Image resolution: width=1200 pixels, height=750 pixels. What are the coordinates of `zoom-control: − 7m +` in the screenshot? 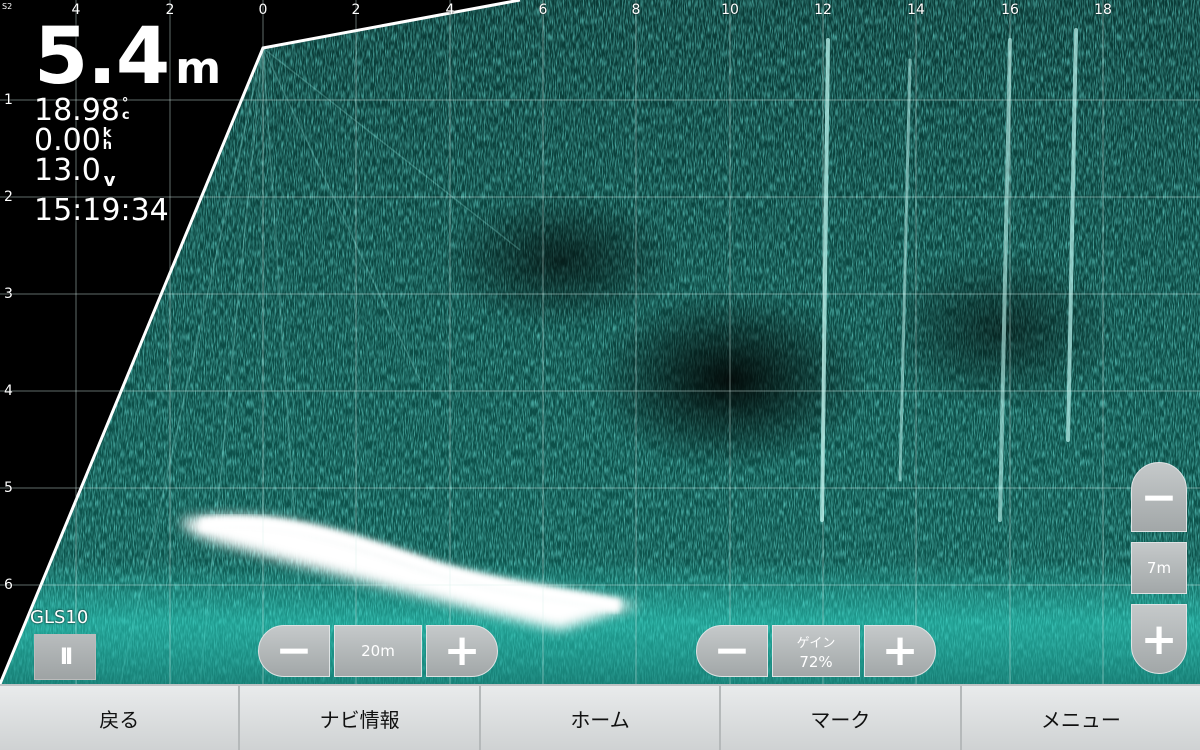 It's located at (1159, 568).